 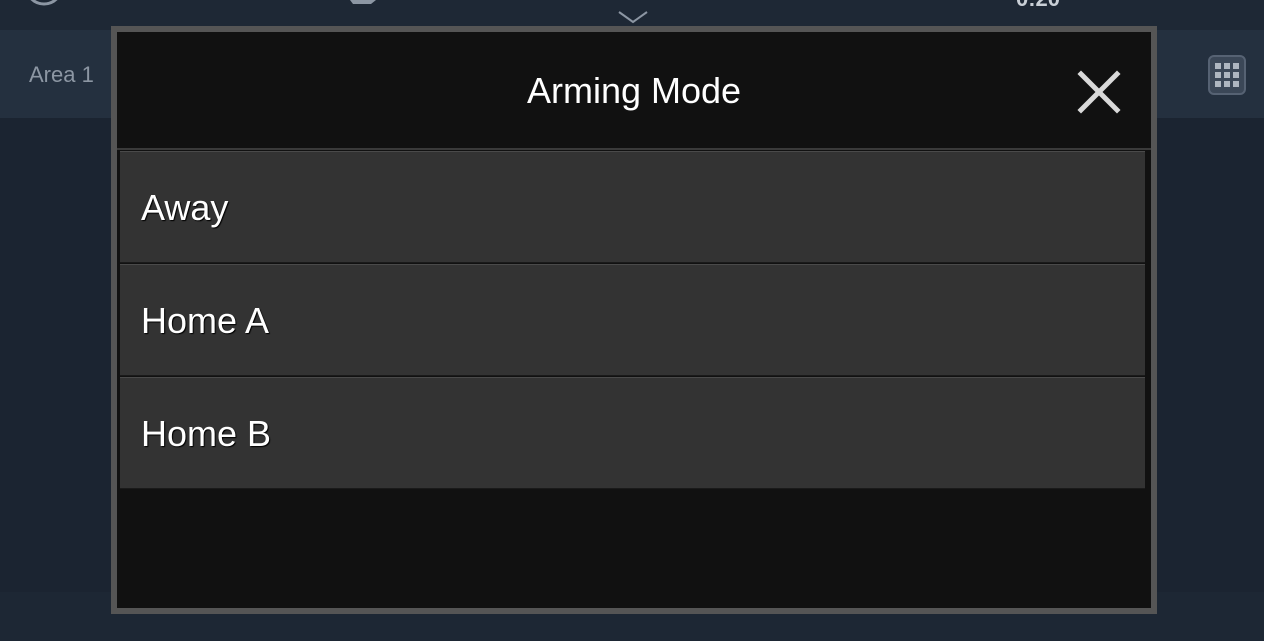 What do you see at coordinates (632, 207) in the screenshot?
I see `option-away: Away` at bounding box center [632, 207].